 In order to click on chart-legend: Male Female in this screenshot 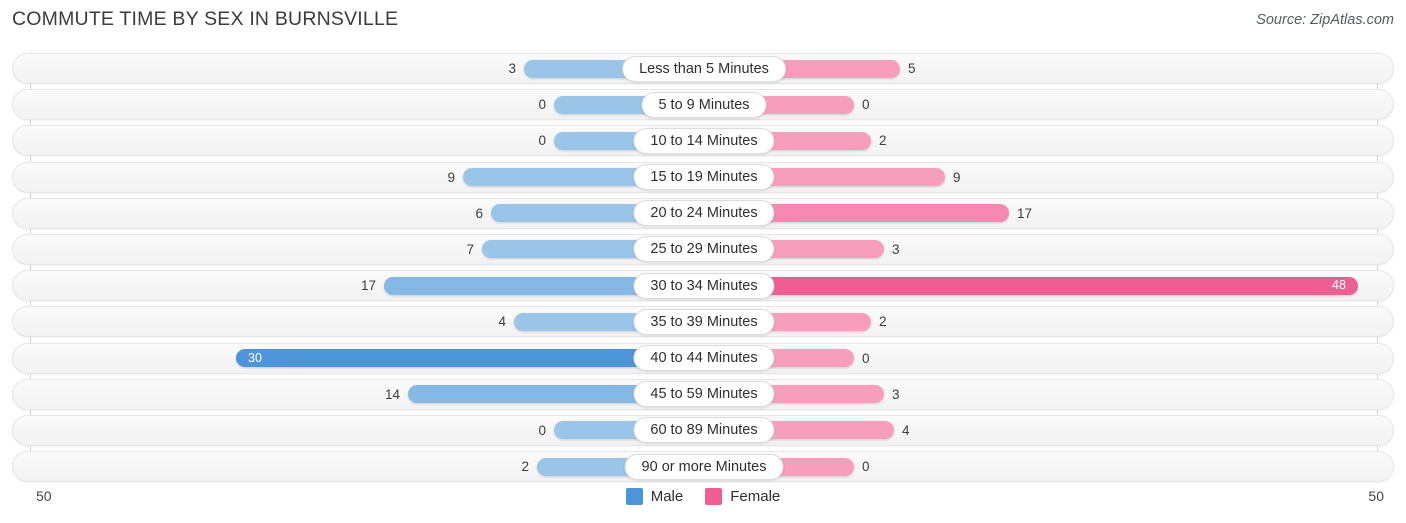, I will do `click(703, 496)`.